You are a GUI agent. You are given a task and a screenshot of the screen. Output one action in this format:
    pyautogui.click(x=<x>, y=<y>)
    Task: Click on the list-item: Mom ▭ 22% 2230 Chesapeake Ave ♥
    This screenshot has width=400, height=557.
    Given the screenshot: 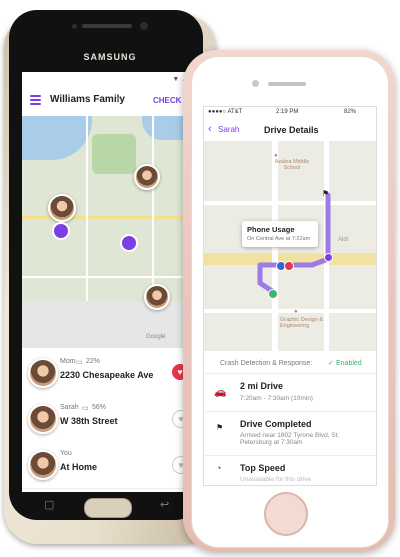 What is the action you would take?
    pyautogui.click(x=111, y=373)
    